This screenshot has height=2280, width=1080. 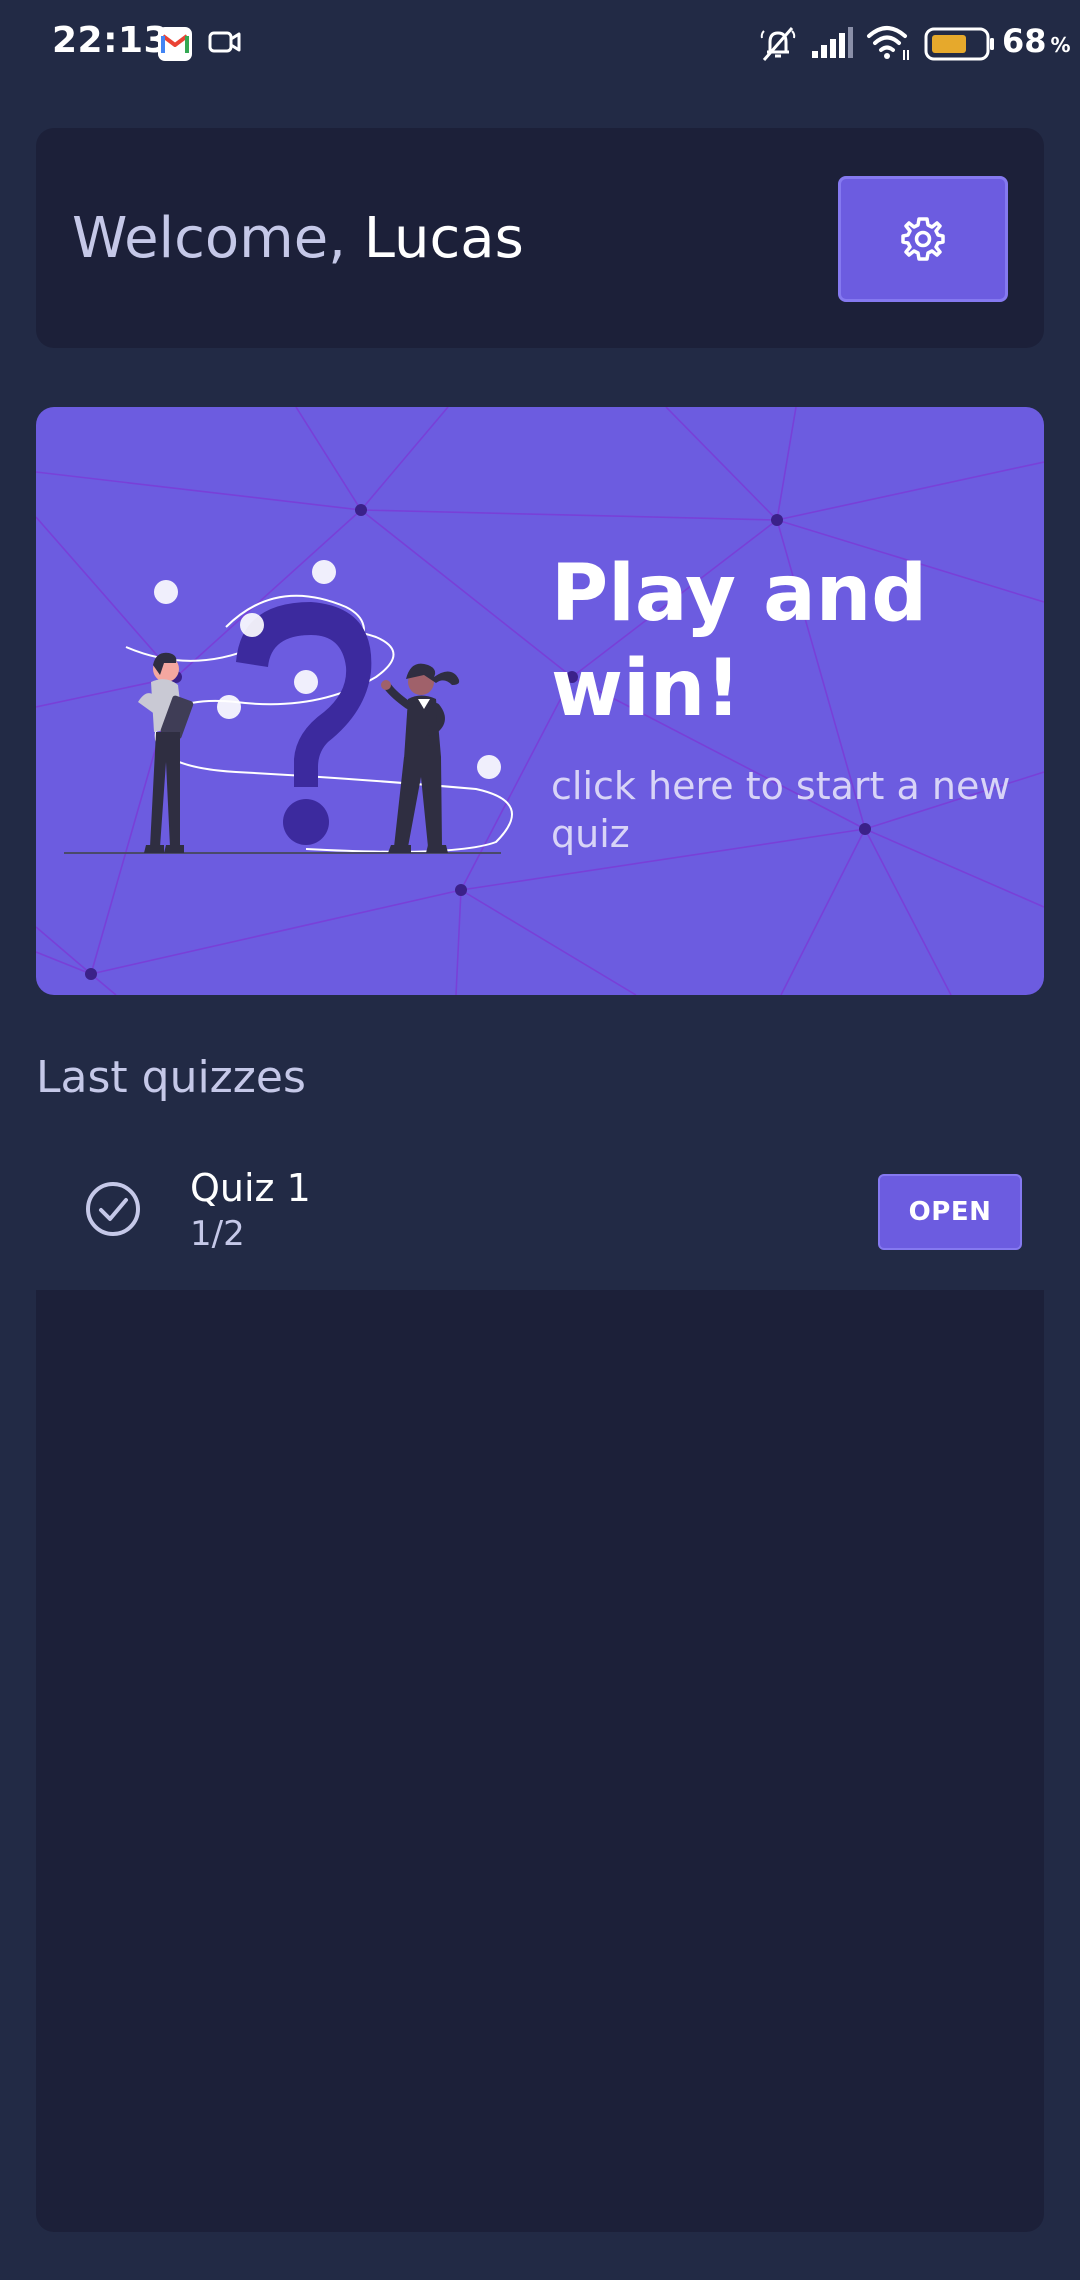 What do you see at coordinates (175, 44) in the screenshot?
I see `gmail-icon` at bounding box center [175, 44].